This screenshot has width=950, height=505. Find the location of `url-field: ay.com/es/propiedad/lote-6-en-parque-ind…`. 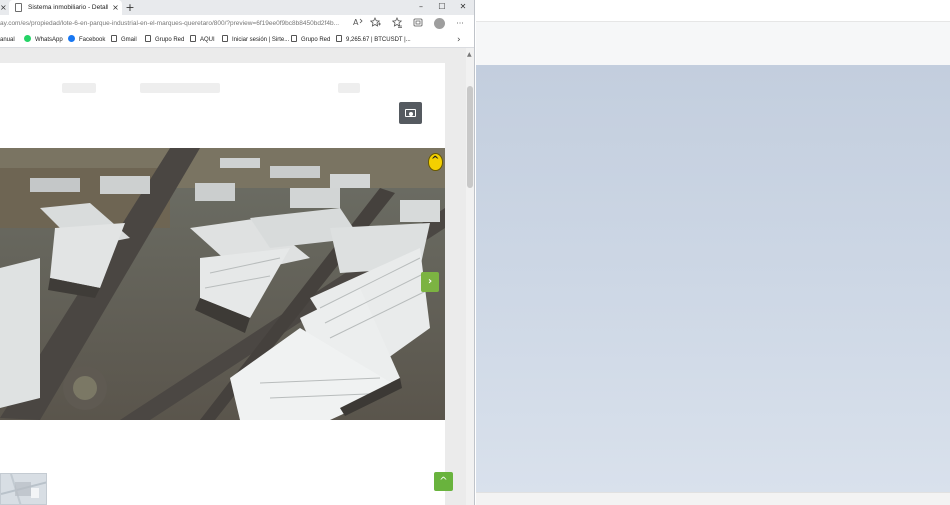

url-field: ay.com/es/propiedad/lote-6-en-parque-ind… is located at coordinates (174, 23).